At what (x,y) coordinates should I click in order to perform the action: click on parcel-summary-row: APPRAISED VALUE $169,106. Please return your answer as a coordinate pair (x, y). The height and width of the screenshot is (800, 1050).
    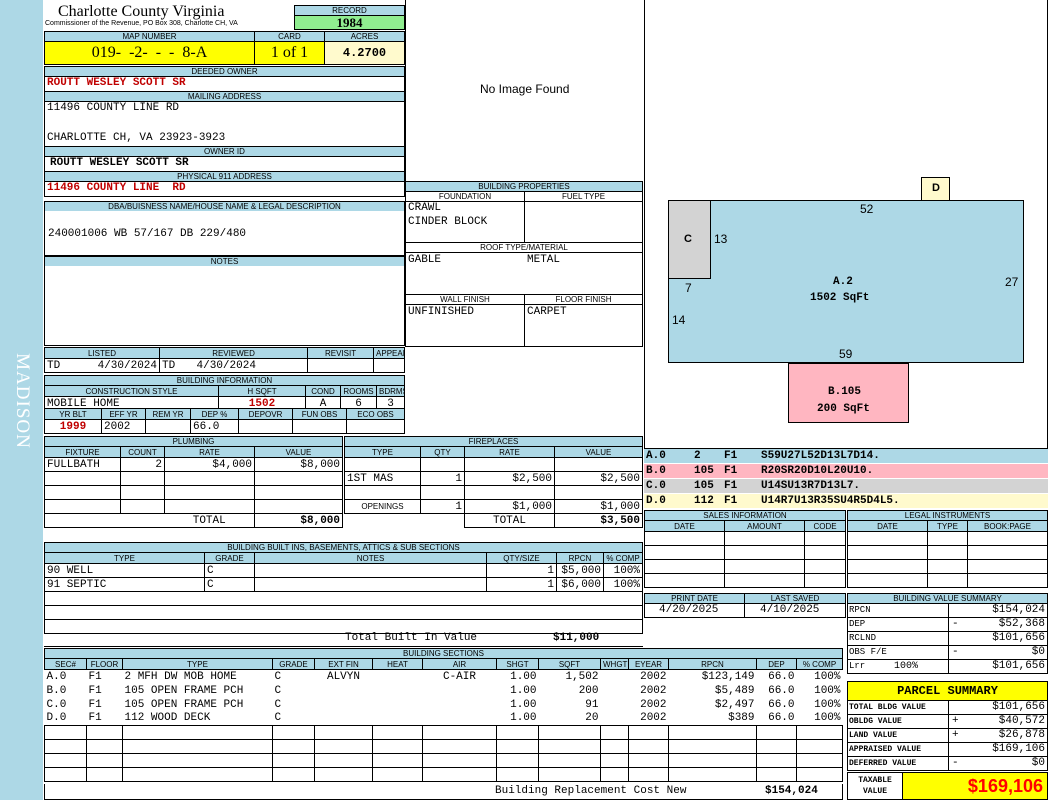
    Looking at the image, I should click on (947, 749).